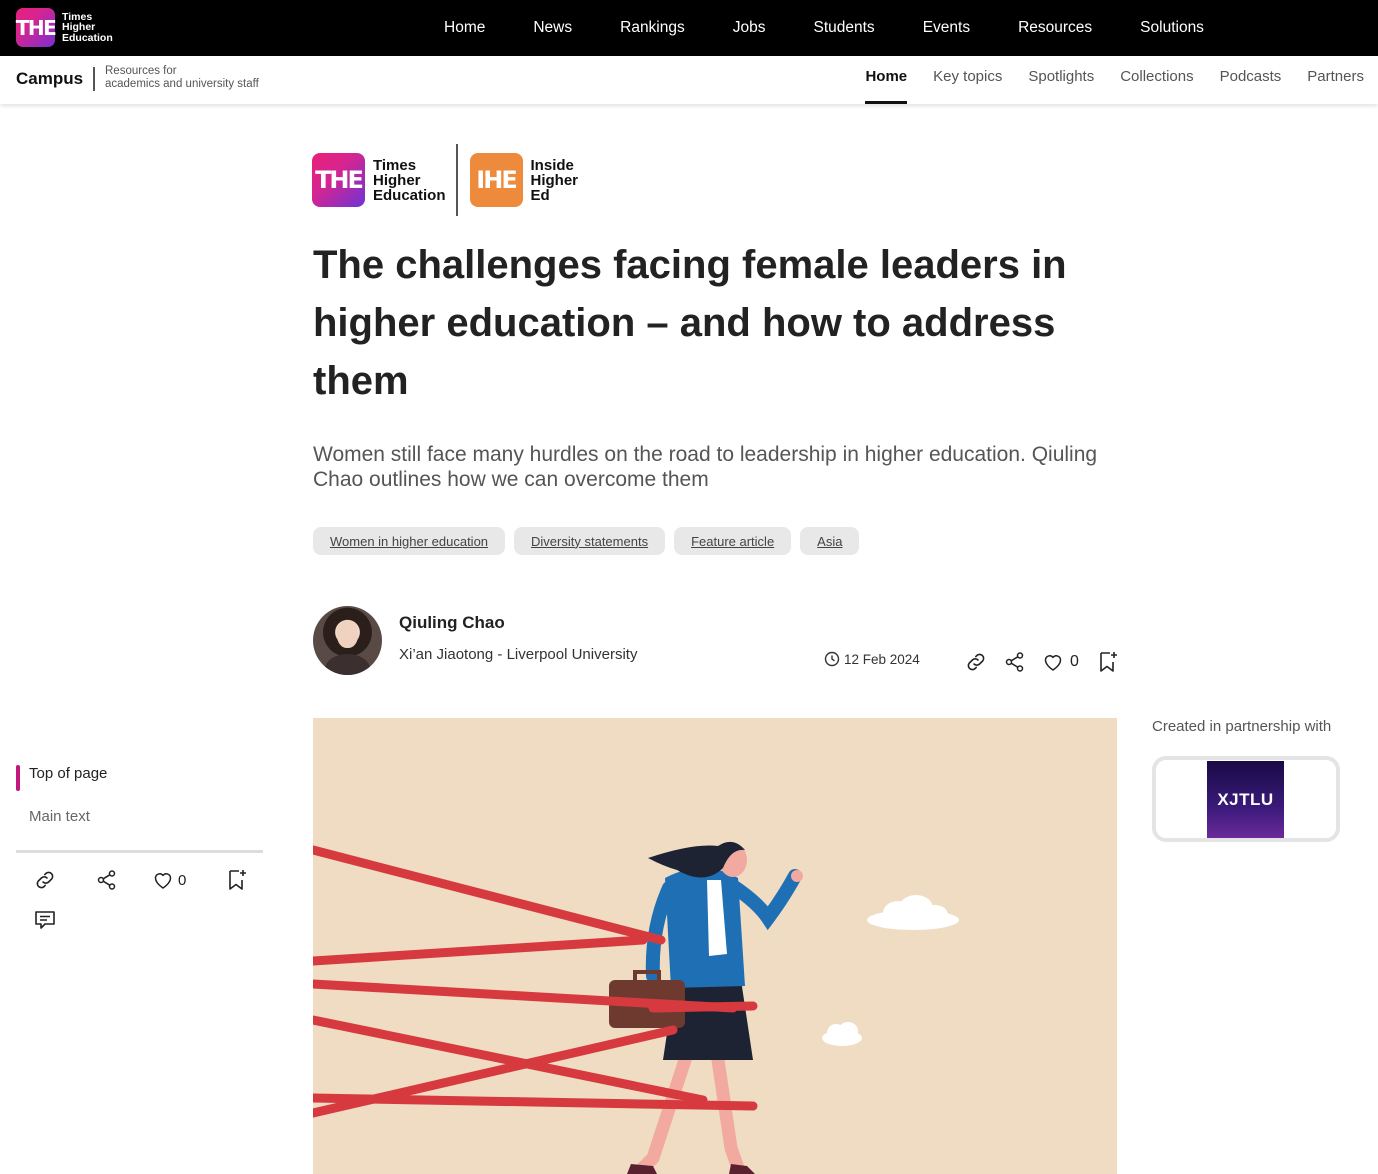  Describe the element at coordinates (1055, 28) in the screenshot. I see `nav-resources: Resources` at that location.